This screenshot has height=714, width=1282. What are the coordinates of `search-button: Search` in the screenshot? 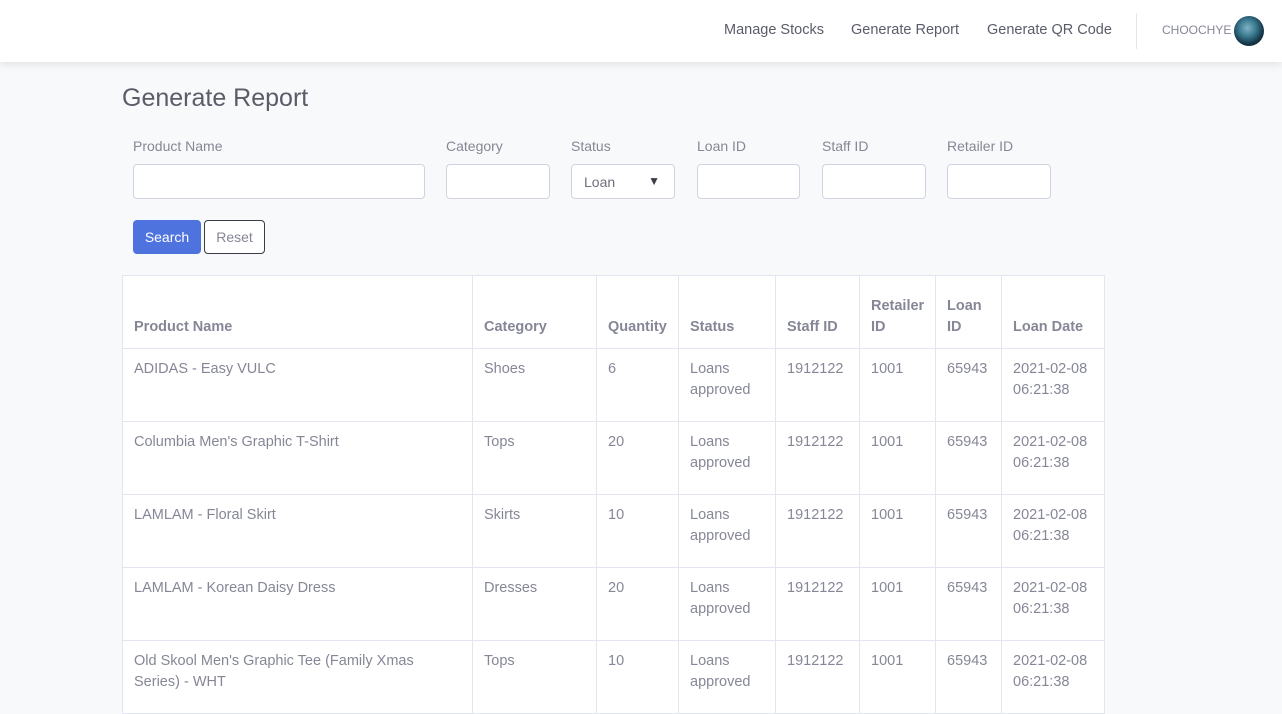 It's located at (167, 237).